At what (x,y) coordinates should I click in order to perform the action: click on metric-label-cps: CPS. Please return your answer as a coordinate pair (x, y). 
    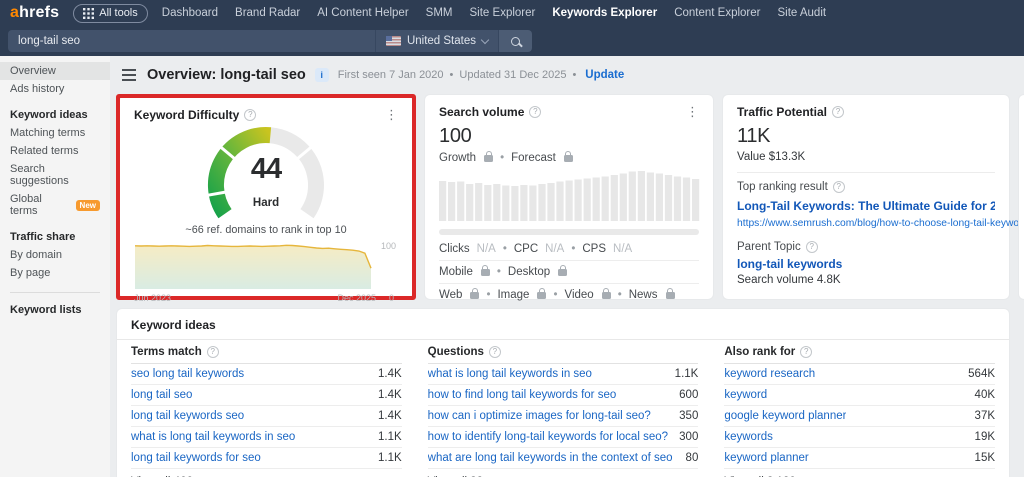
    Looking at the image, I should click on (594, 249).